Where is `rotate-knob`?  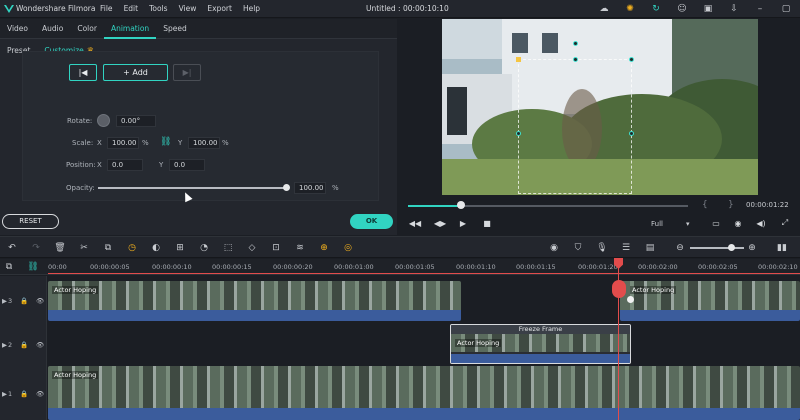 rotate-knob is located at coordinates (103, 120).